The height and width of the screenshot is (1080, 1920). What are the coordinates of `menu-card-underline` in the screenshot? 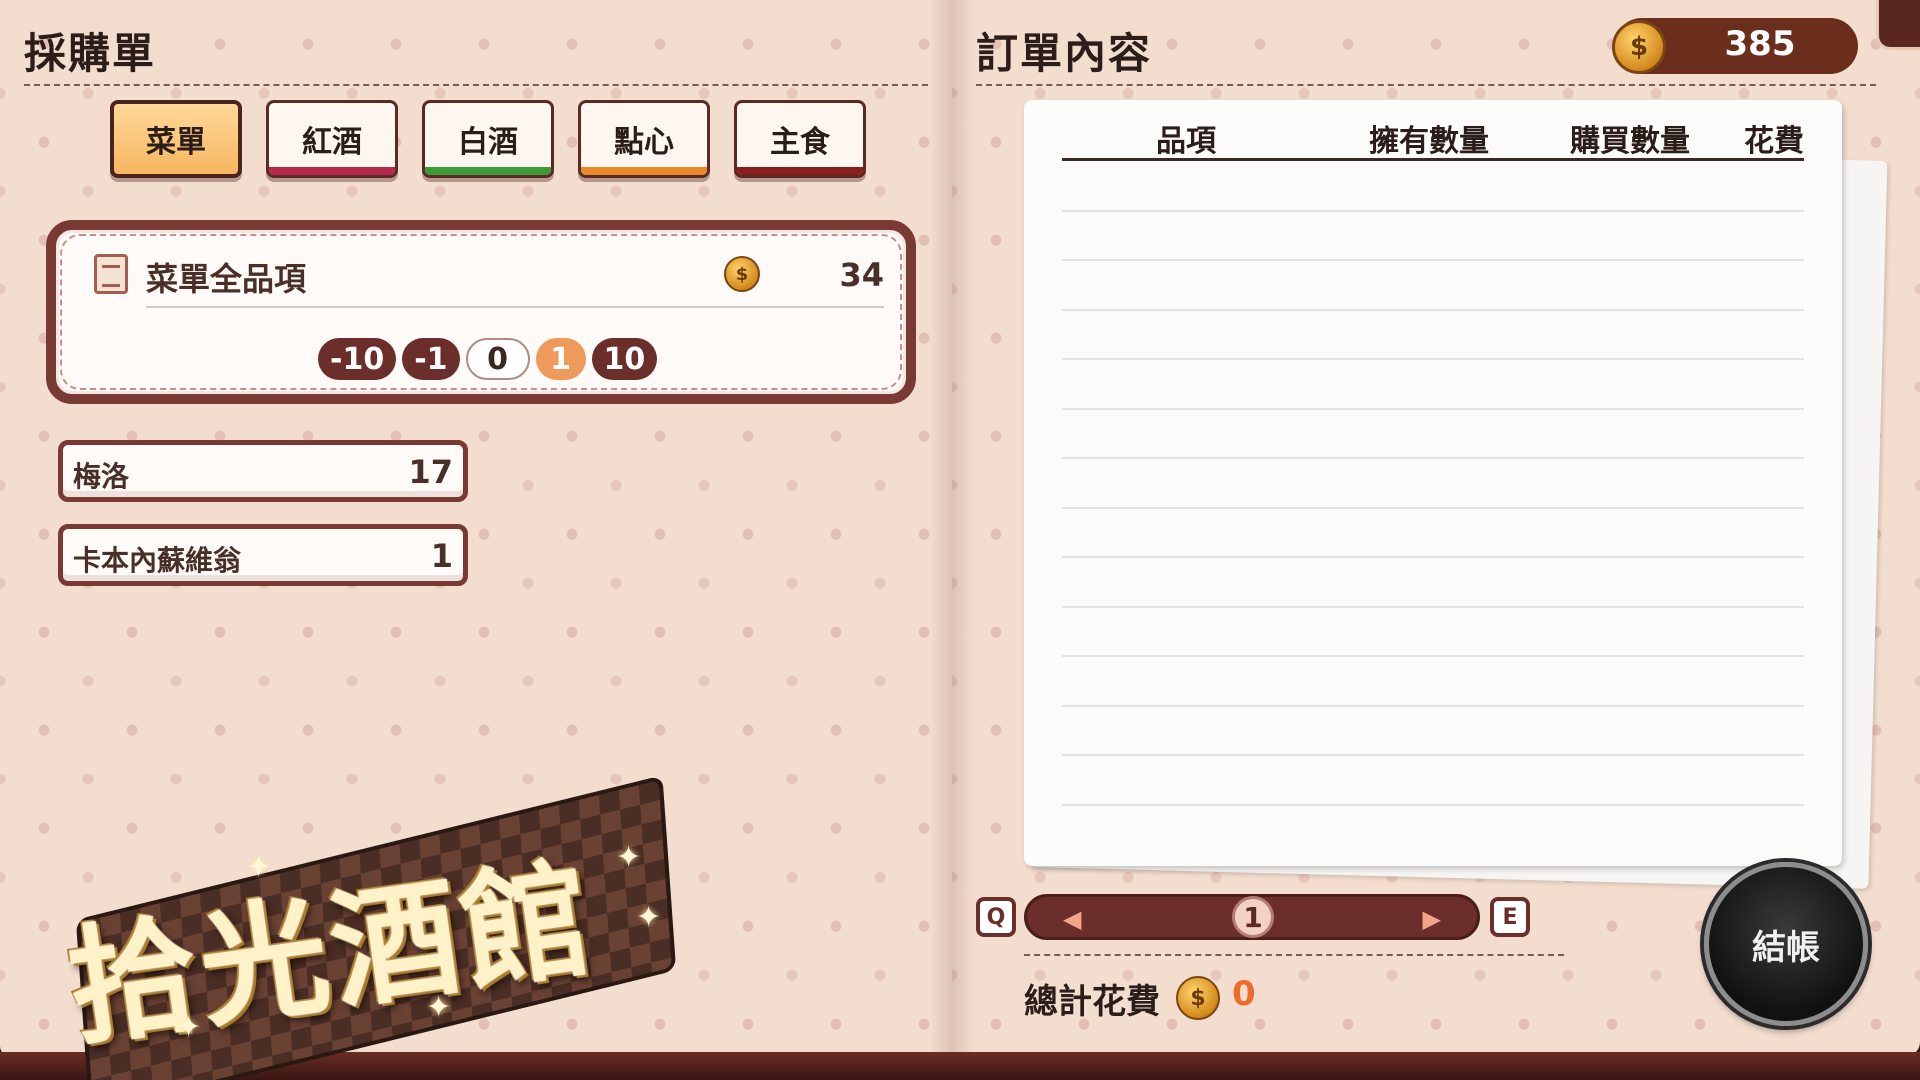 It's located at (515, 307).